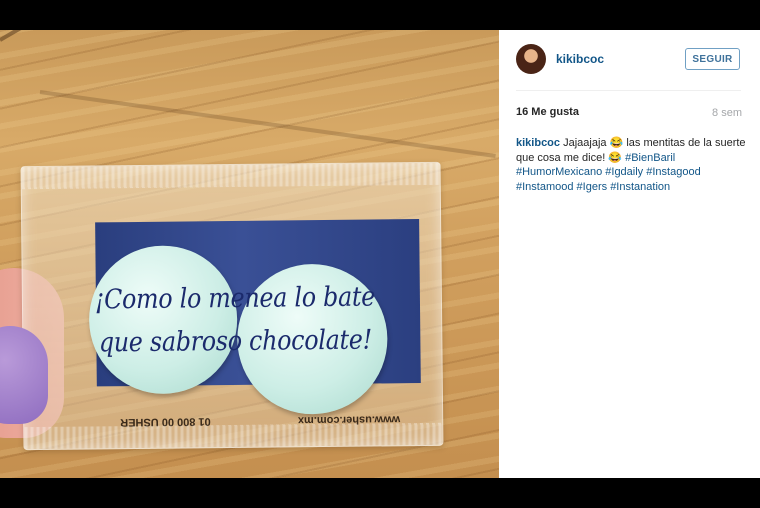 The height and width of the screenshot is (508, 760). I want to click on post-header: kikibcoc SEGUIR, so click(629, 59).